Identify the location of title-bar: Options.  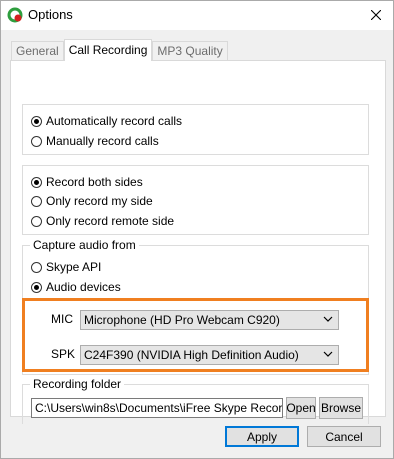
(197, 15).